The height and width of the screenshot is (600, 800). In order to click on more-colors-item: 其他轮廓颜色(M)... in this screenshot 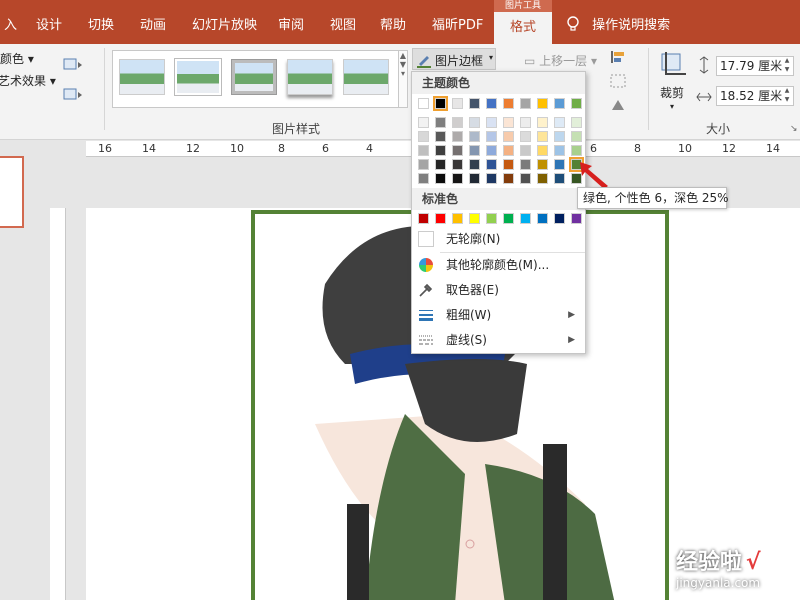, I will do `click(498, 265)`.